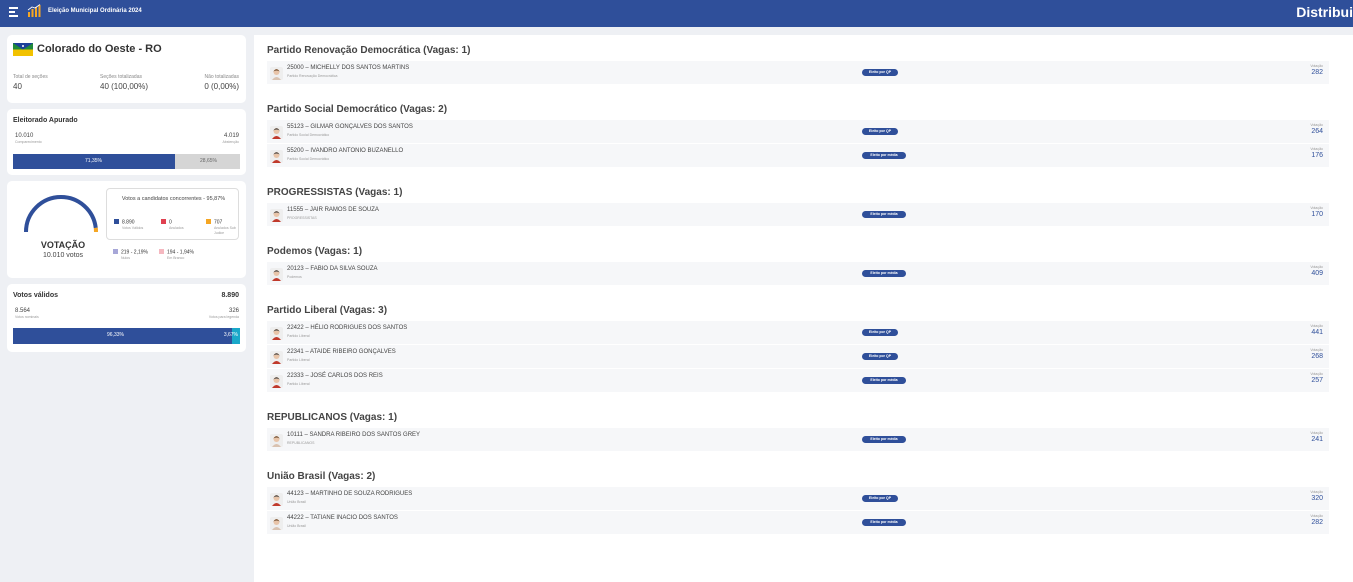 The width and height of the screenshot is (1353, 582). Describe the element at coordinates (221, 227) in the screenshot. I see `legend-sub-judice: 707 Anulados Sub Judice` at that location.